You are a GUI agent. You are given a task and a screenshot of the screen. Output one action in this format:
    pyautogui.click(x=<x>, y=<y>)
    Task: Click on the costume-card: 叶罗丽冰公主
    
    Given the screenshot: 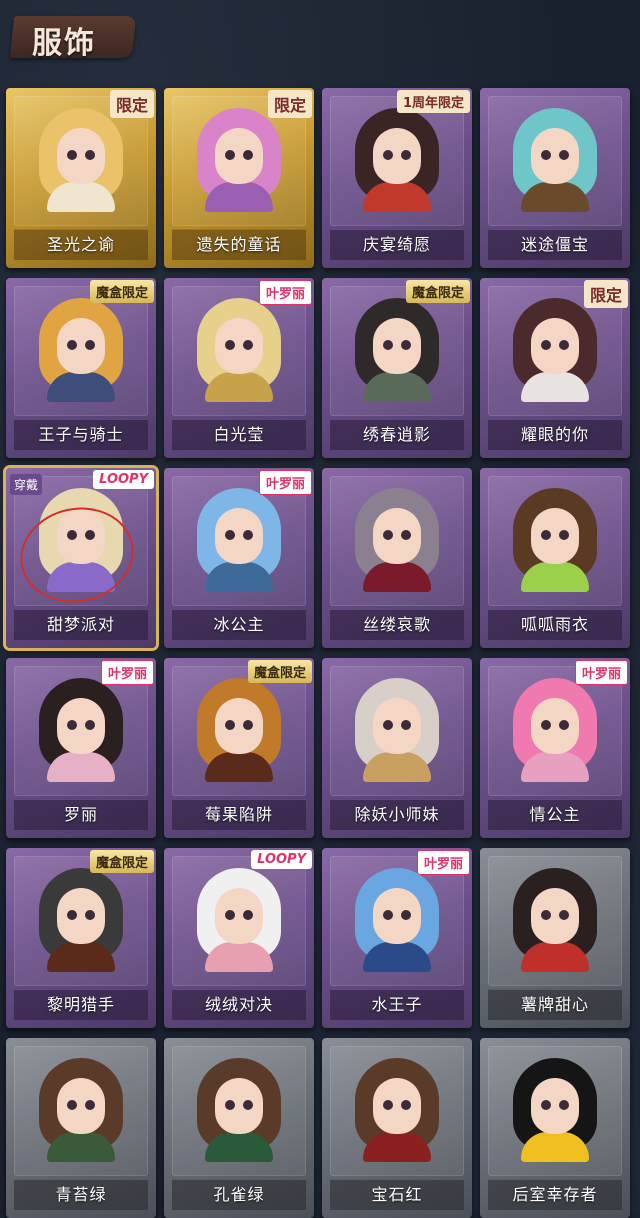 What is the action you would take?
    pyautogui.click(x=239, y=558)
    